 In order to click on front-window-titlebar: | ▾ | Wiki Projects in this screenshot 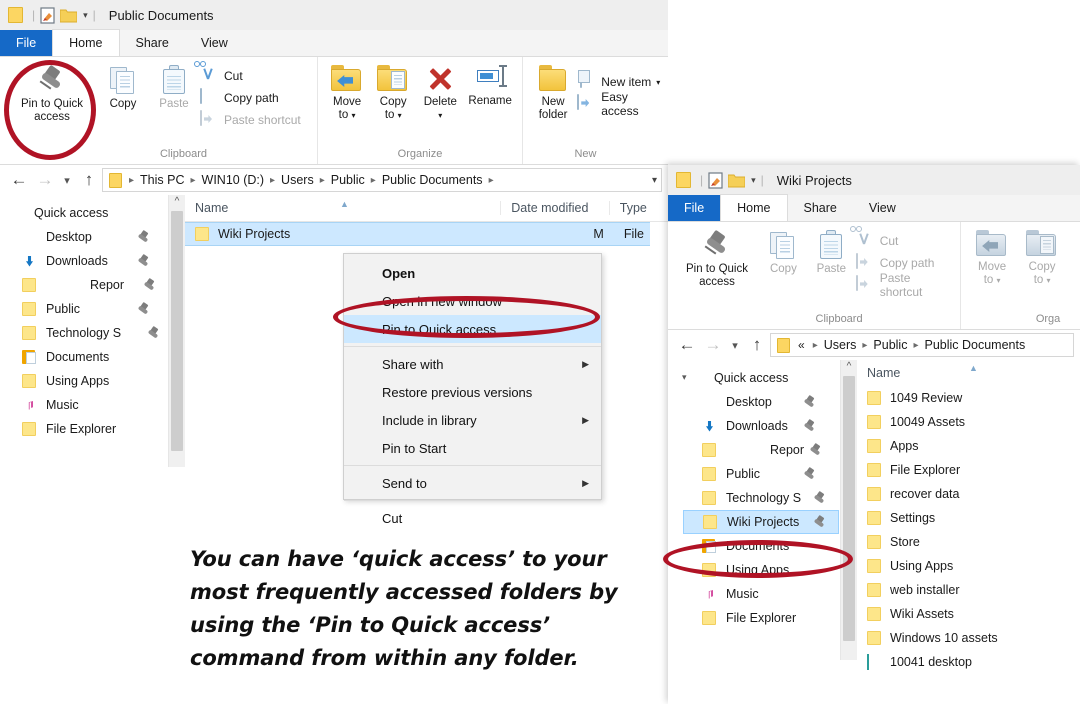, I will do `click(874, 180)`.